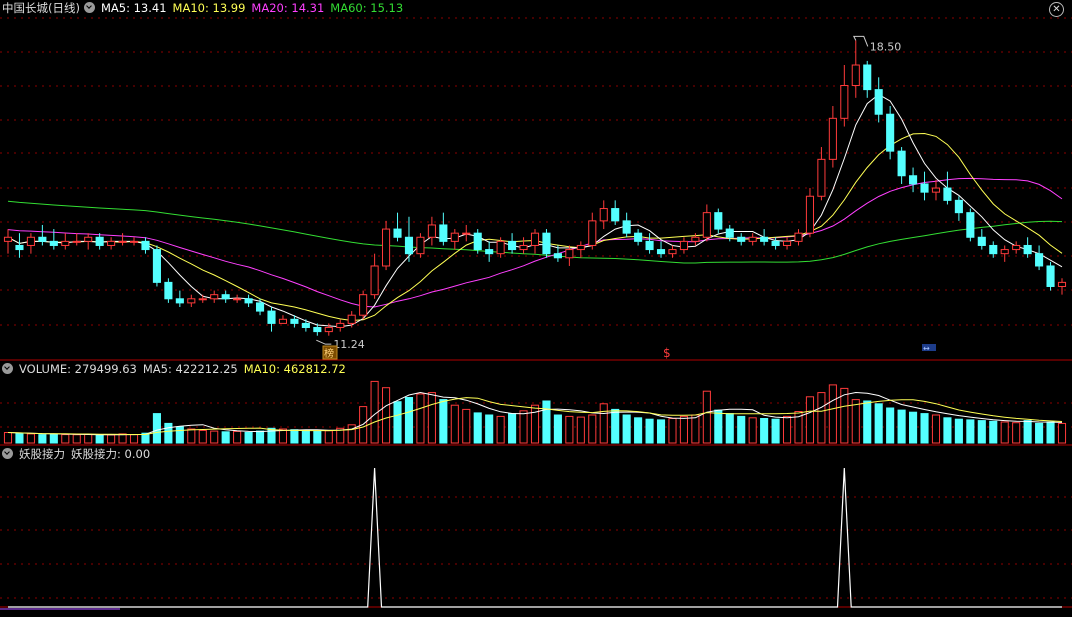  Describe the element at coordinates (667, 353) in the screenshot. I see `s-marker: $` at that location.